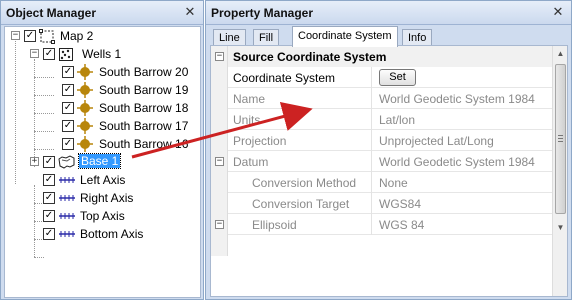 The height and width of the screenshot is (300, 572). I want to click on tree-item-wells-1: − ✓ Wells 1, so click(102, 54).